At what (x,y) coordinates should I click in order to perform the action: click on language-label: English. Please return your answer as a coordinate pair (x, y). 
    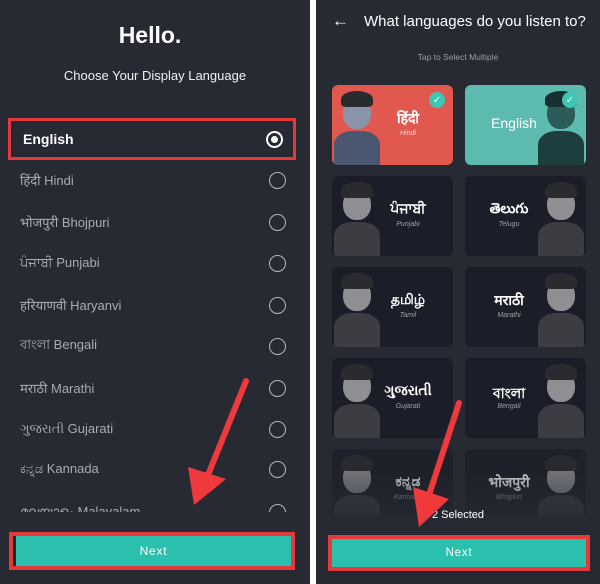
    Looking at the image, I should click on (48, 139).